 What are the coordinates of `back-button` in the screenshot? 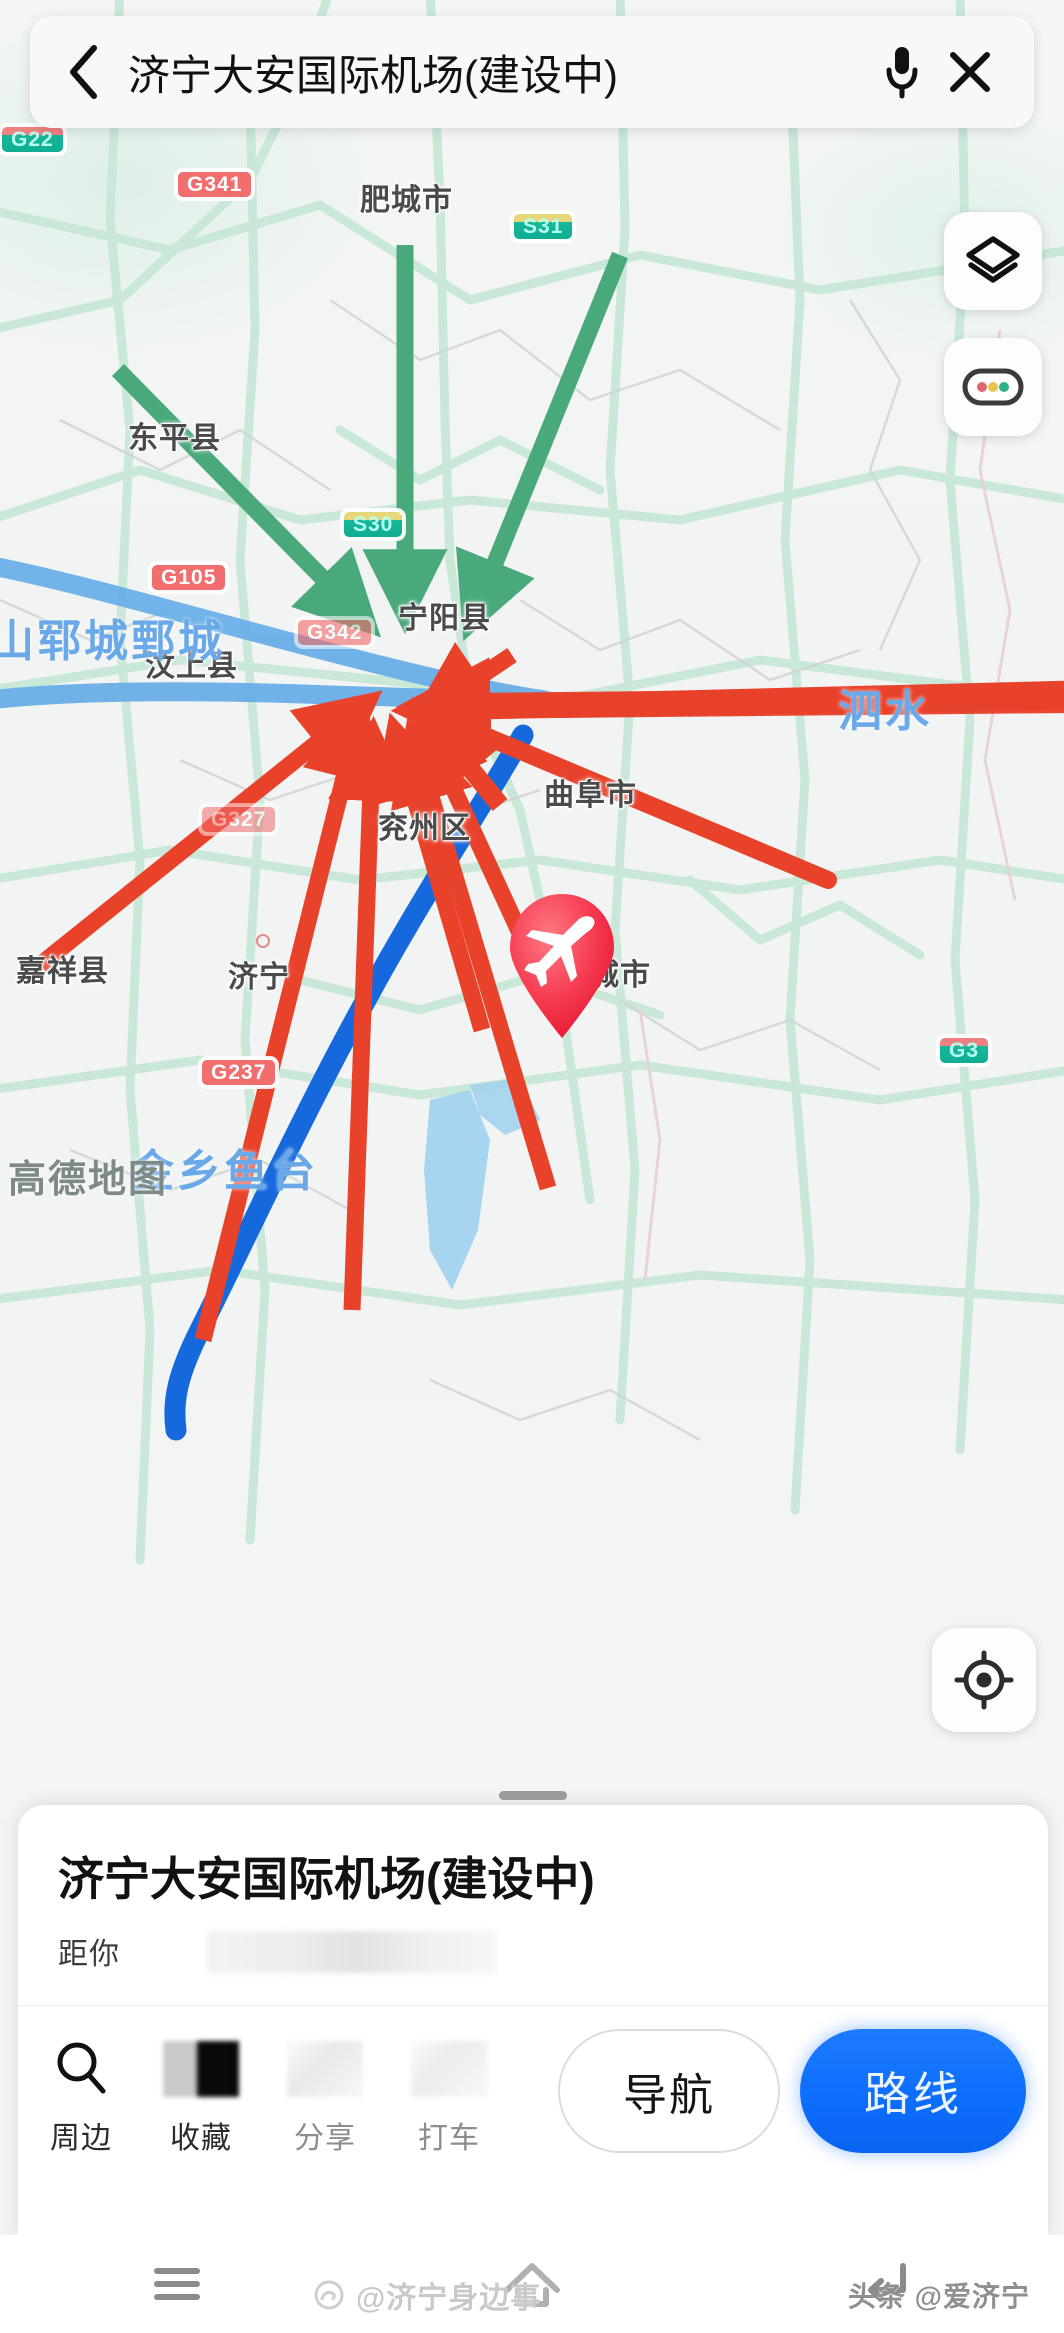 It's located at (83, 72).